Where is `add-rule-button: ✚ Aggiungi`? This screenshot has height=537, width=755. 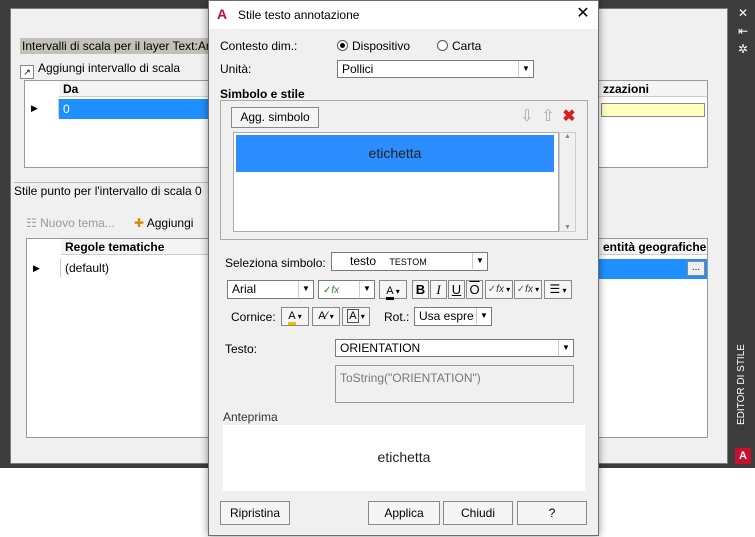 add-rule-button: ✚ Aggiungi is located at coordinates (163, 223).